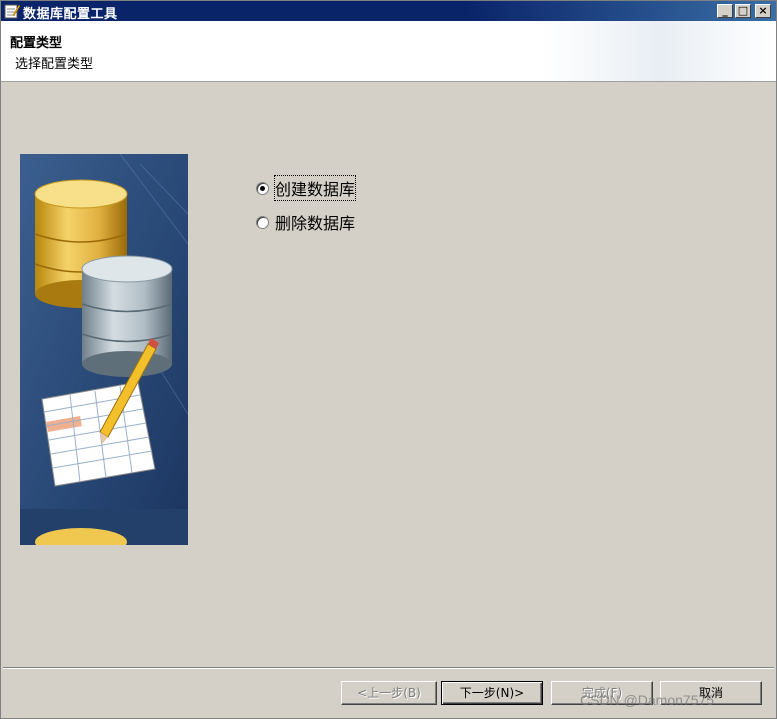 This screenshot has height=719, width=777. I want to click on watermark: CSDN @Damon7575, so click(647, 700).